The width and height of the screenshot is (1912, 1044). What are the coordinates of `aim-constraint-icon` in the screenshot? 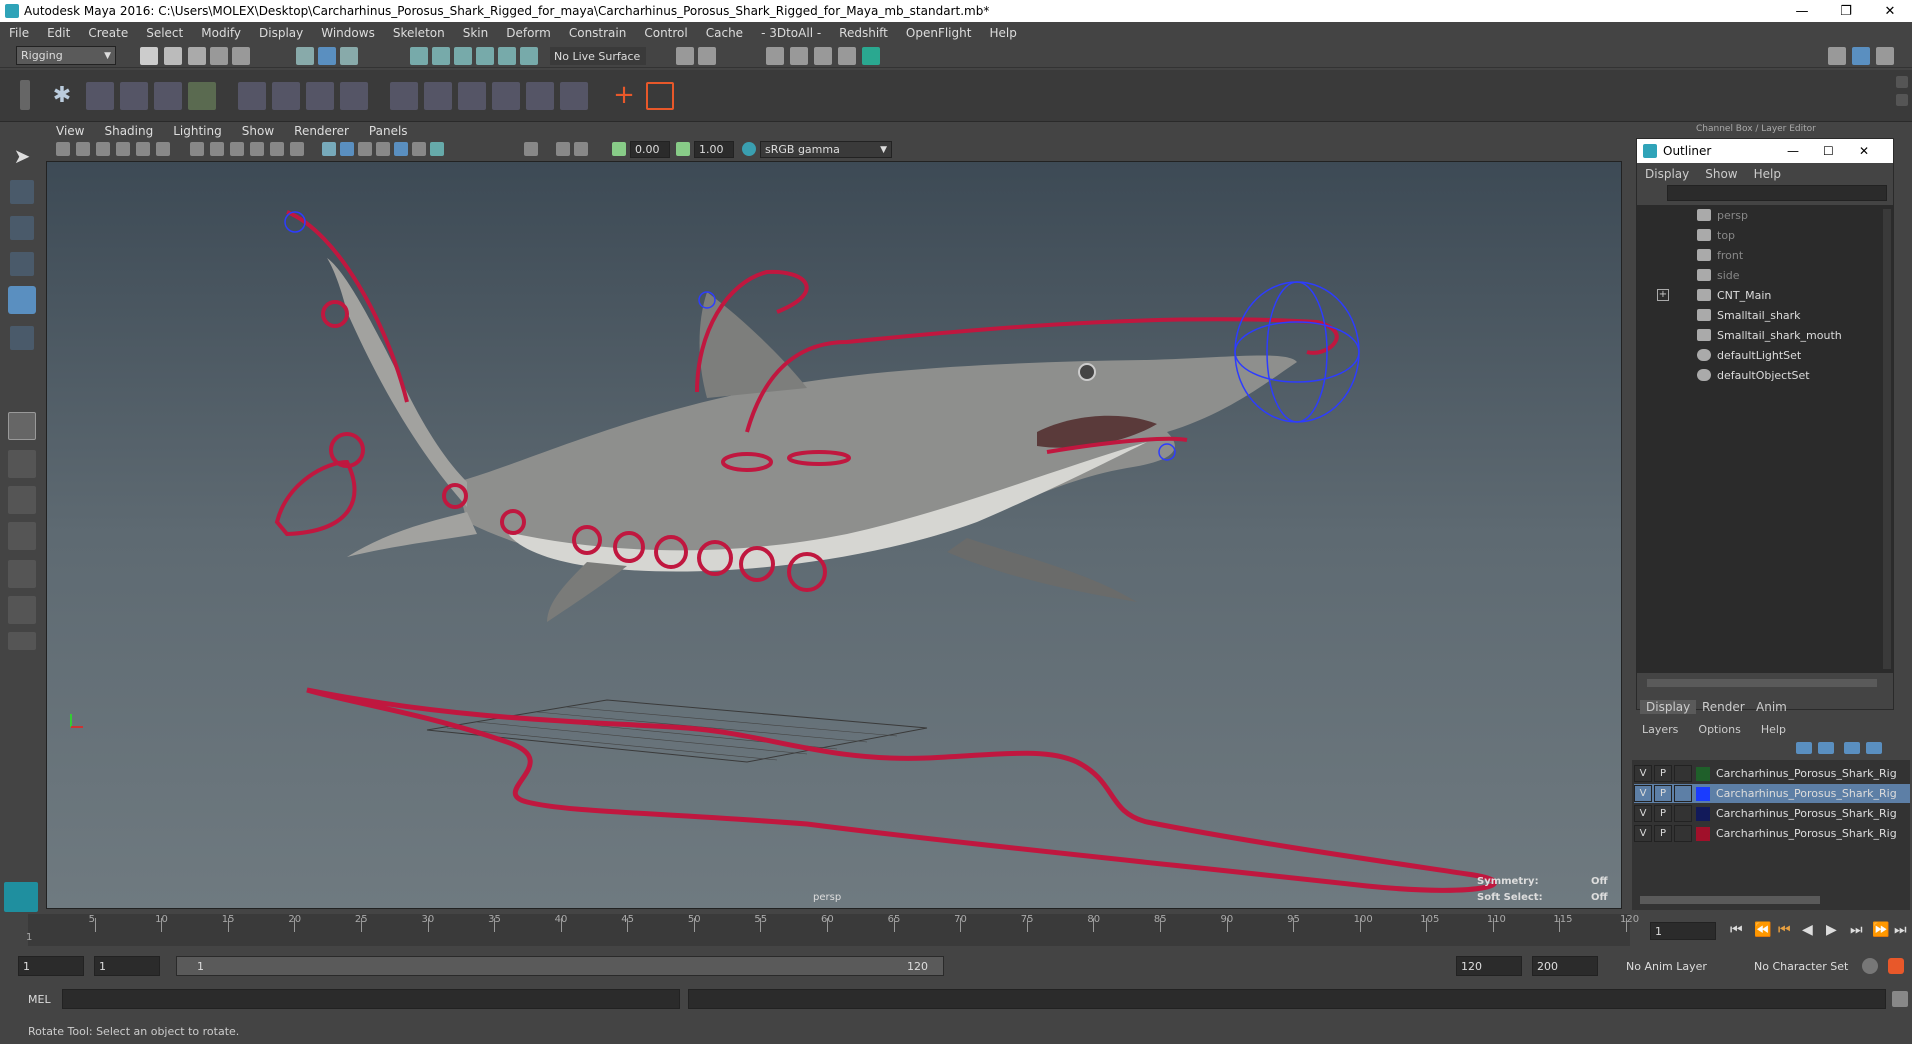 It's located at (540, 96).